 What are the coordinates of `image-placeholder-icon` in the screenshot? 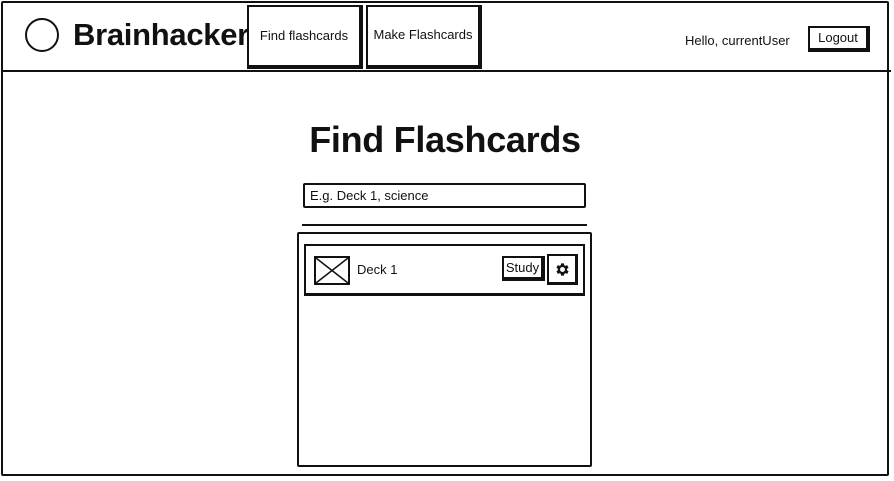 It's located at (332, 270).